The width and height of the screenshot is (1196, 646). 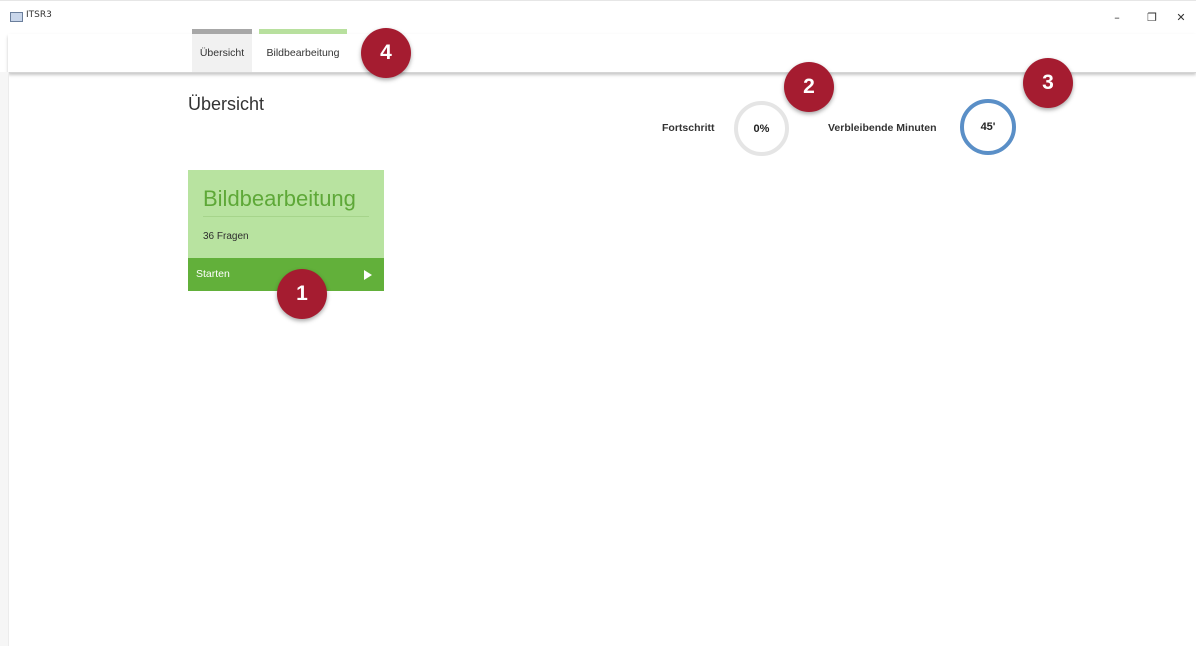 I want to click on tab-overview-accent, so click(x=222, y=31).